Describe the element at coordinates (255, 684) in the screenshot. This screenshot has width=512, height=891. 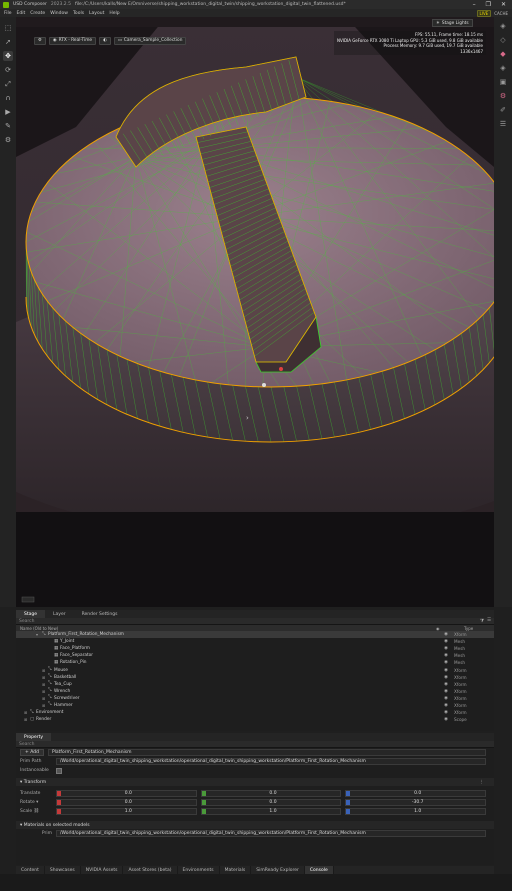
I see `stage-row: ⊞ ⤡ Tea_Cup ◉ Xform` at that location.